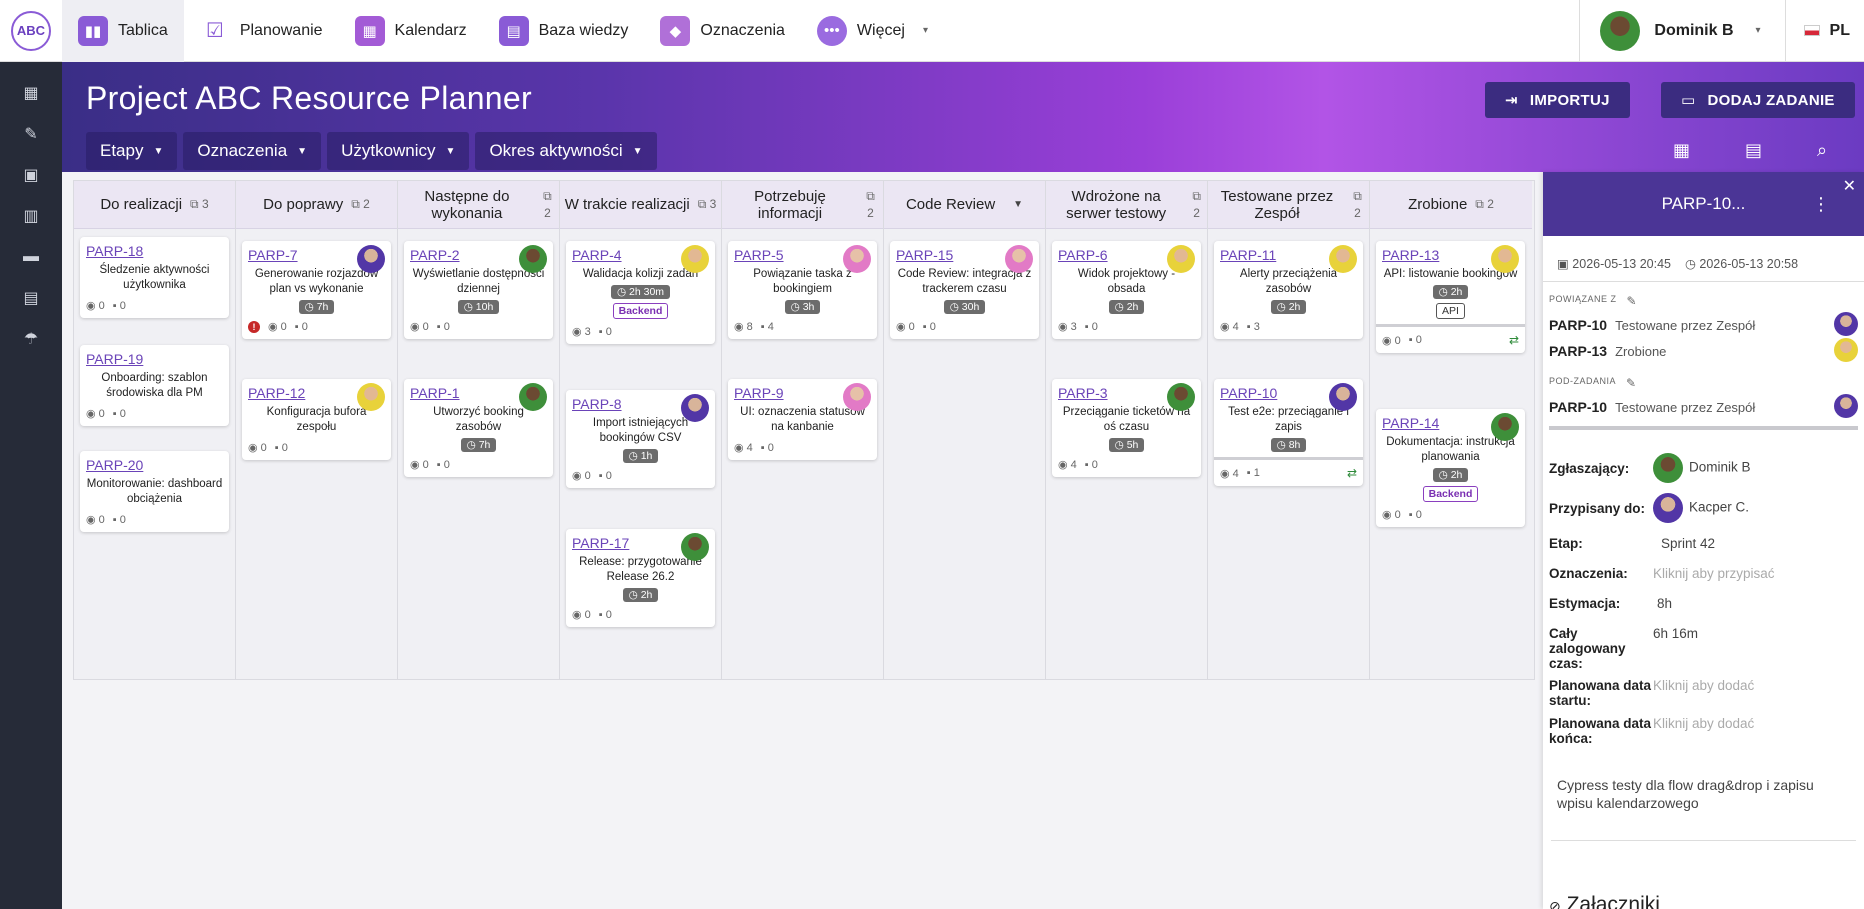 The height and width of the screenshot is (909, 1864). I want to click on related-item: PARP-13 Zrobione, so click(1703, 351).